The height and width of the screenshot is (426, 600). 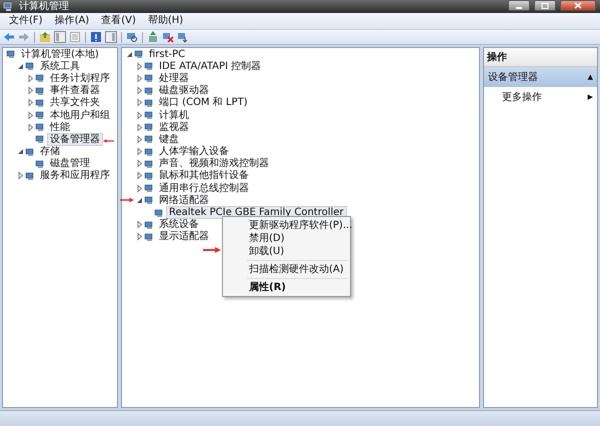 What do you see at coordinates (72, 21) in the screenshot?
I see `menu-item: 操作(A)` at bounding box center [72, 21].